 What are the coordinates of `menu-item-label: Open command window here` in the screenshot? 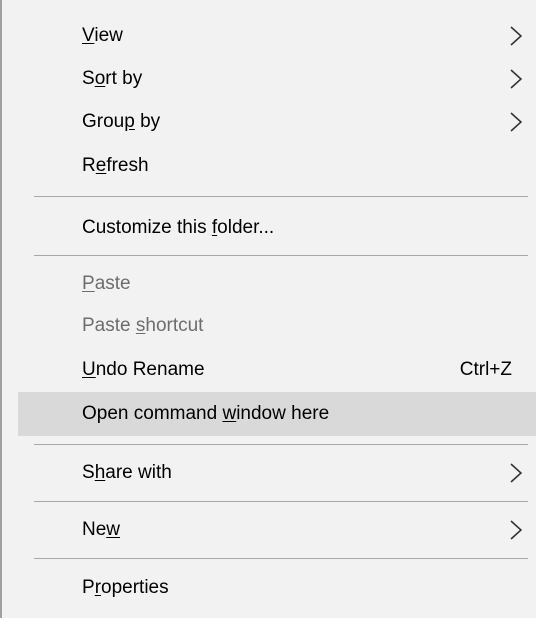 It's located at (206, 413).